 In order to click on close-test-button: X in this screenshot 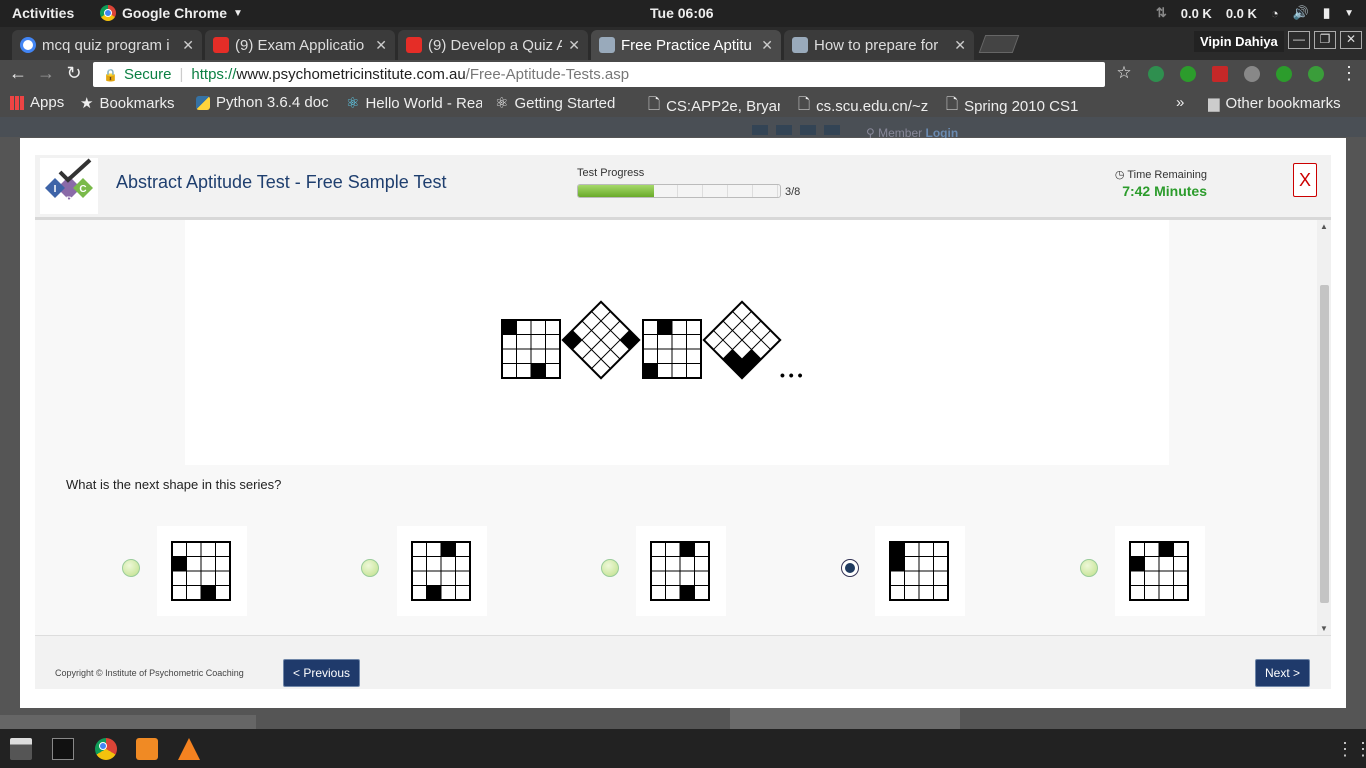, I will do `click(1305, 180)`.